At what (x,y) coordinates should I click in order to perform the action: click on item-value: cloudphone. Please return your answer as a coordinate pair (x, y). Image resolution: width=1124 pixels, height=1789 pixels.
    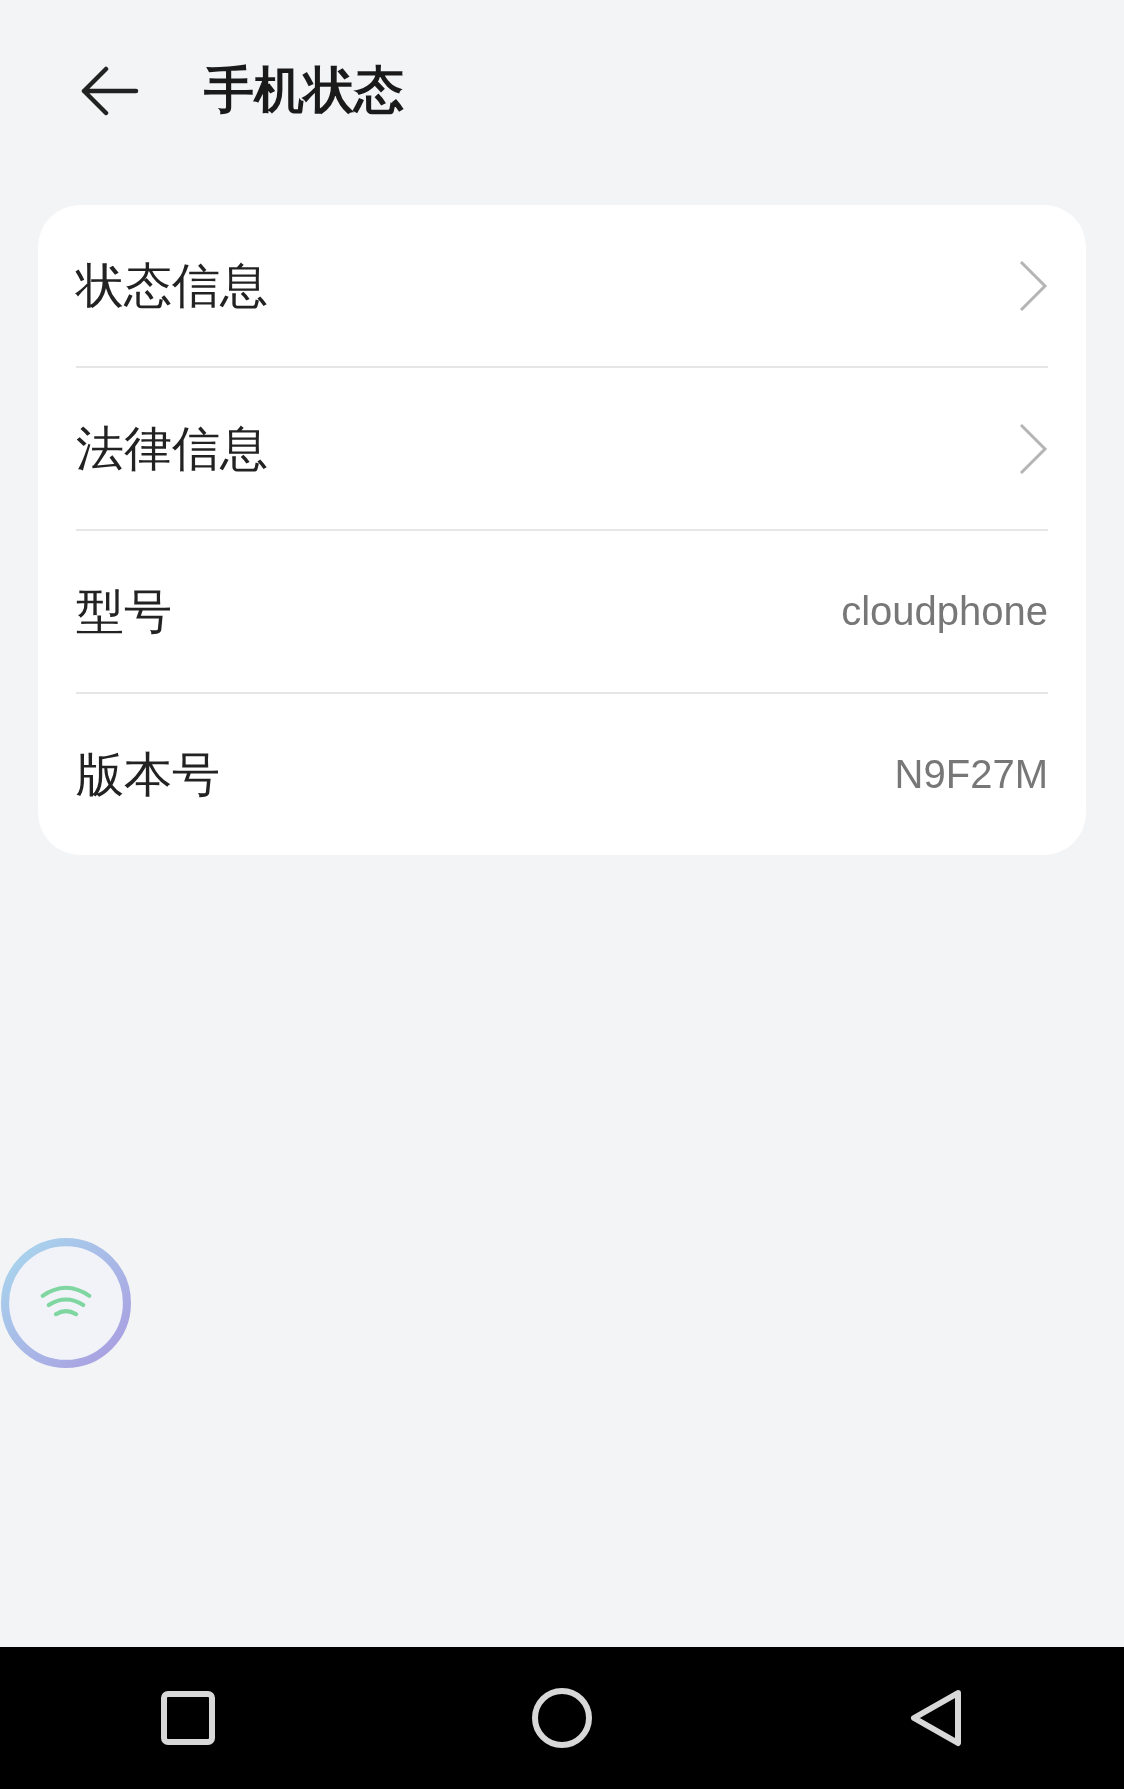
    Looking at the image, I should click on (944, 611).